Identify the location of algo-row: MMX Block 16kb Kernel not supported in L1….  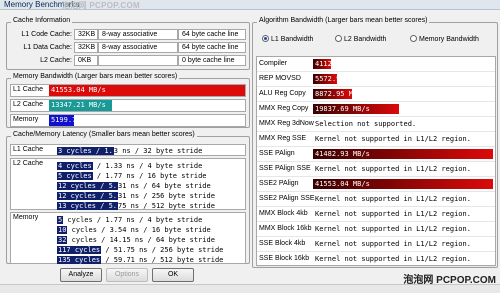
(376, 229).